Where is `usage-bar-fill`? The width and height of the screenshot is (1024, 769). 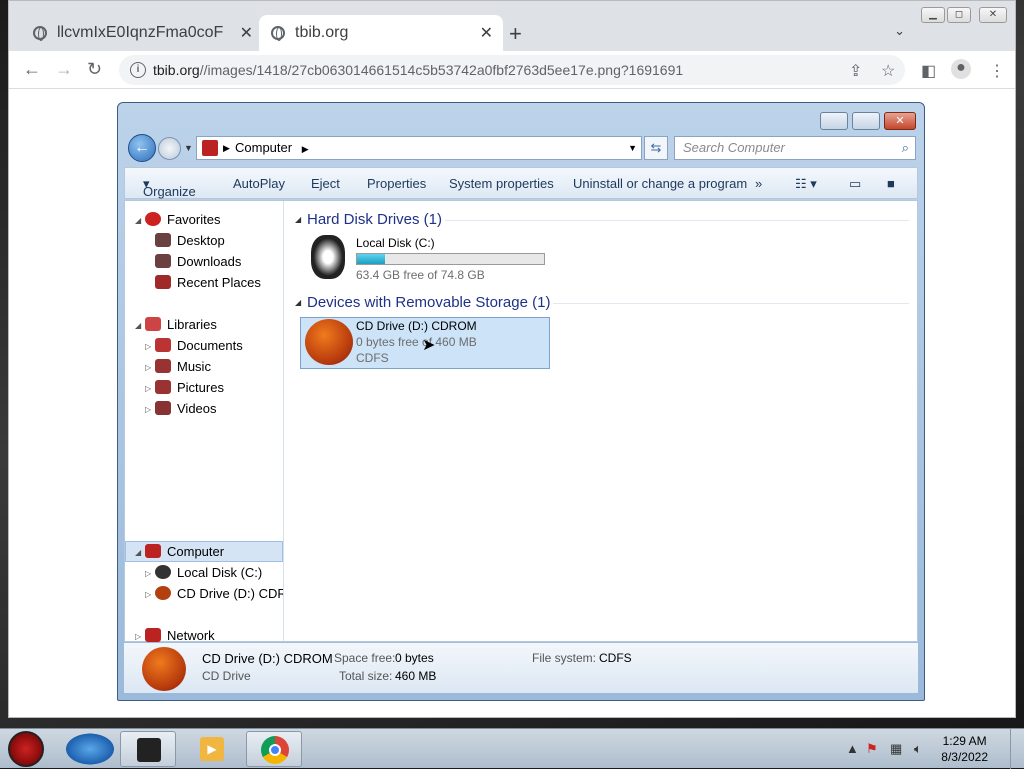 usage-bar-fill is located at coordinates (371, 259).